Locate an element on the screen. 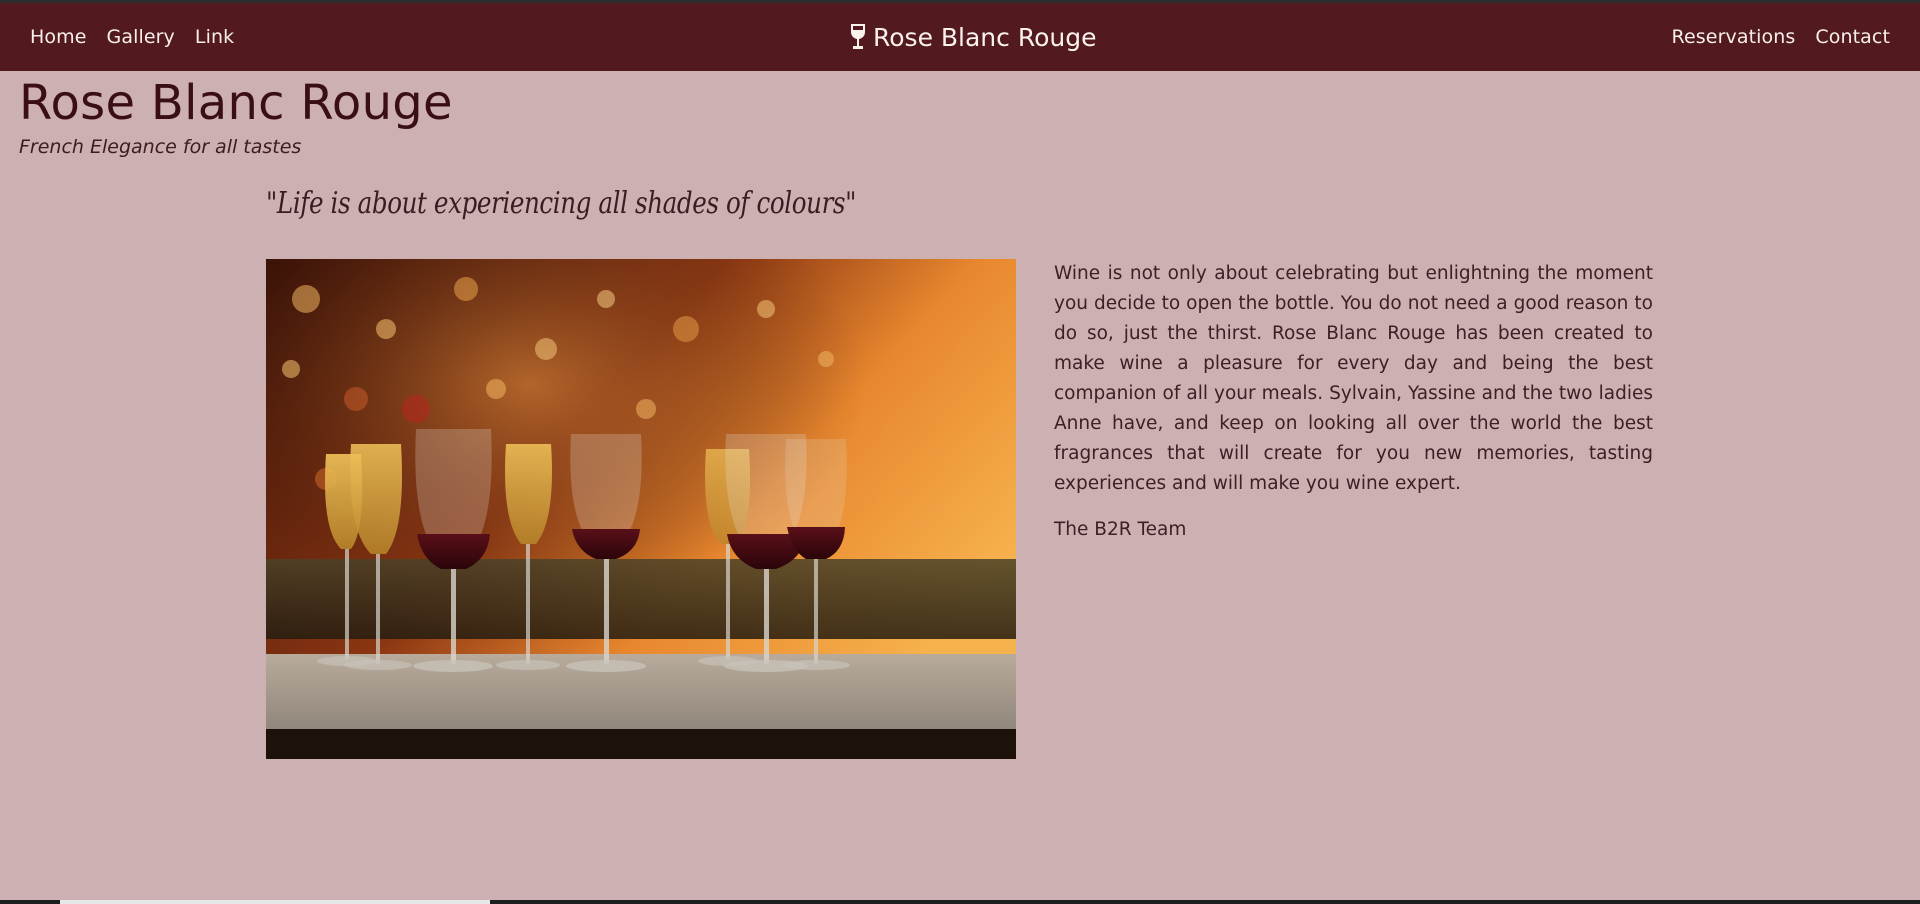 This screenshot has width=1920, height=904. navbar-brand: Rose Blanc Rouge is located at coordinates (973, 37).